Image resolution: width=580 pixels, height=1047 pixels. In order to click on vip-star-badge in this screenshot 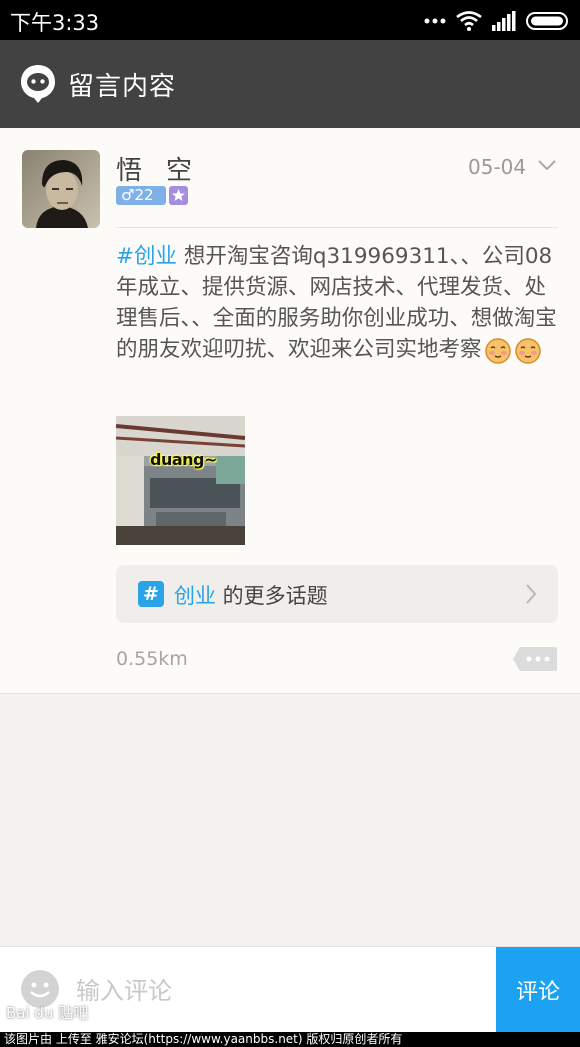, I will do `click(178, 195)`.